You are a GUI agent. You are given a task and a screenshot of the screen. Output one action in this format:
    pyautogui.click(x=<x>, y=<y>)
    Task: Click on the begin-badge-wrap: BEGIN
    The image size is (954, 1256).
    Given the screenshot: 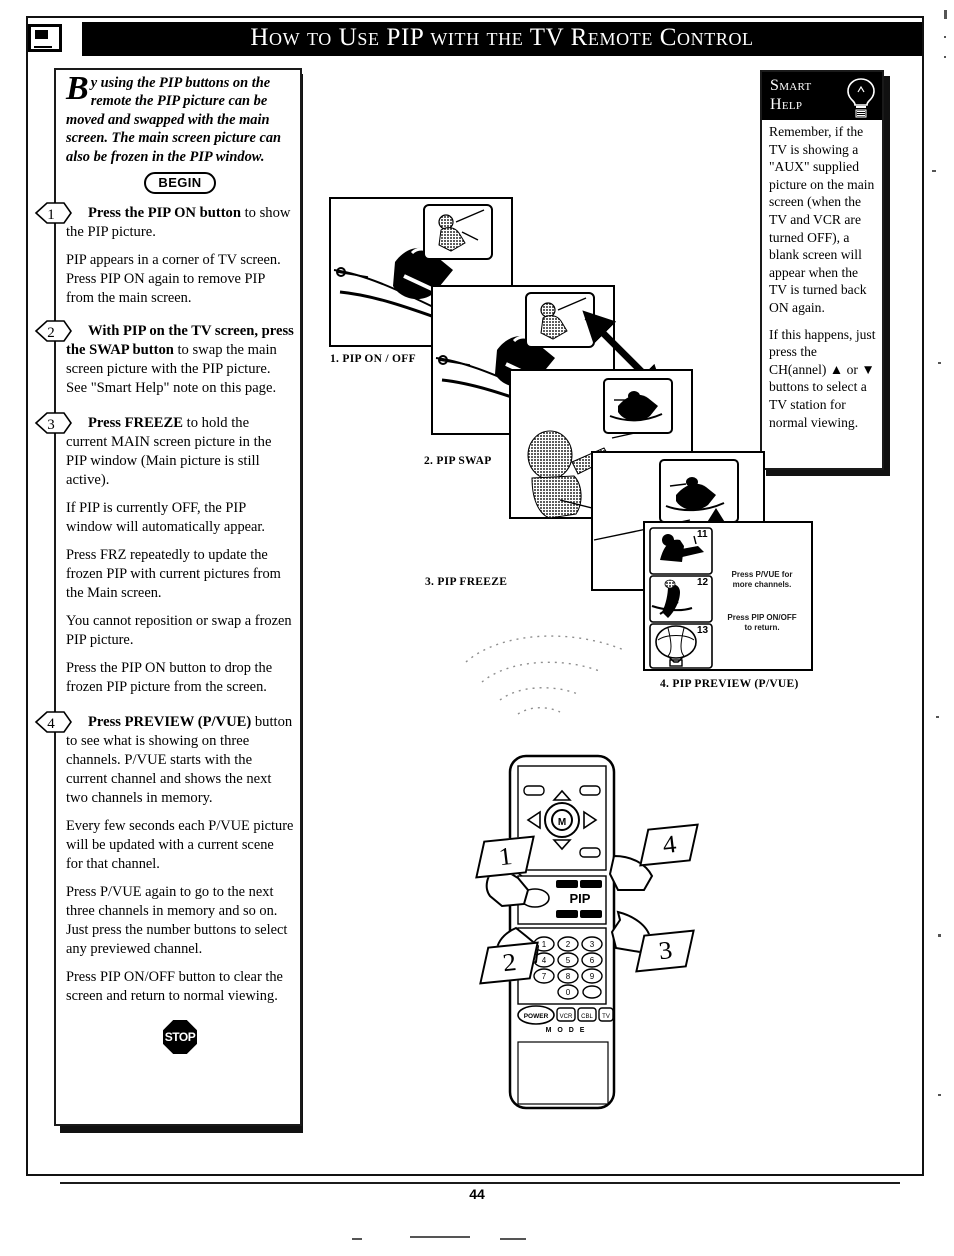 What is the action you would take?
    pyautogui.click(x=180, y=183)
    